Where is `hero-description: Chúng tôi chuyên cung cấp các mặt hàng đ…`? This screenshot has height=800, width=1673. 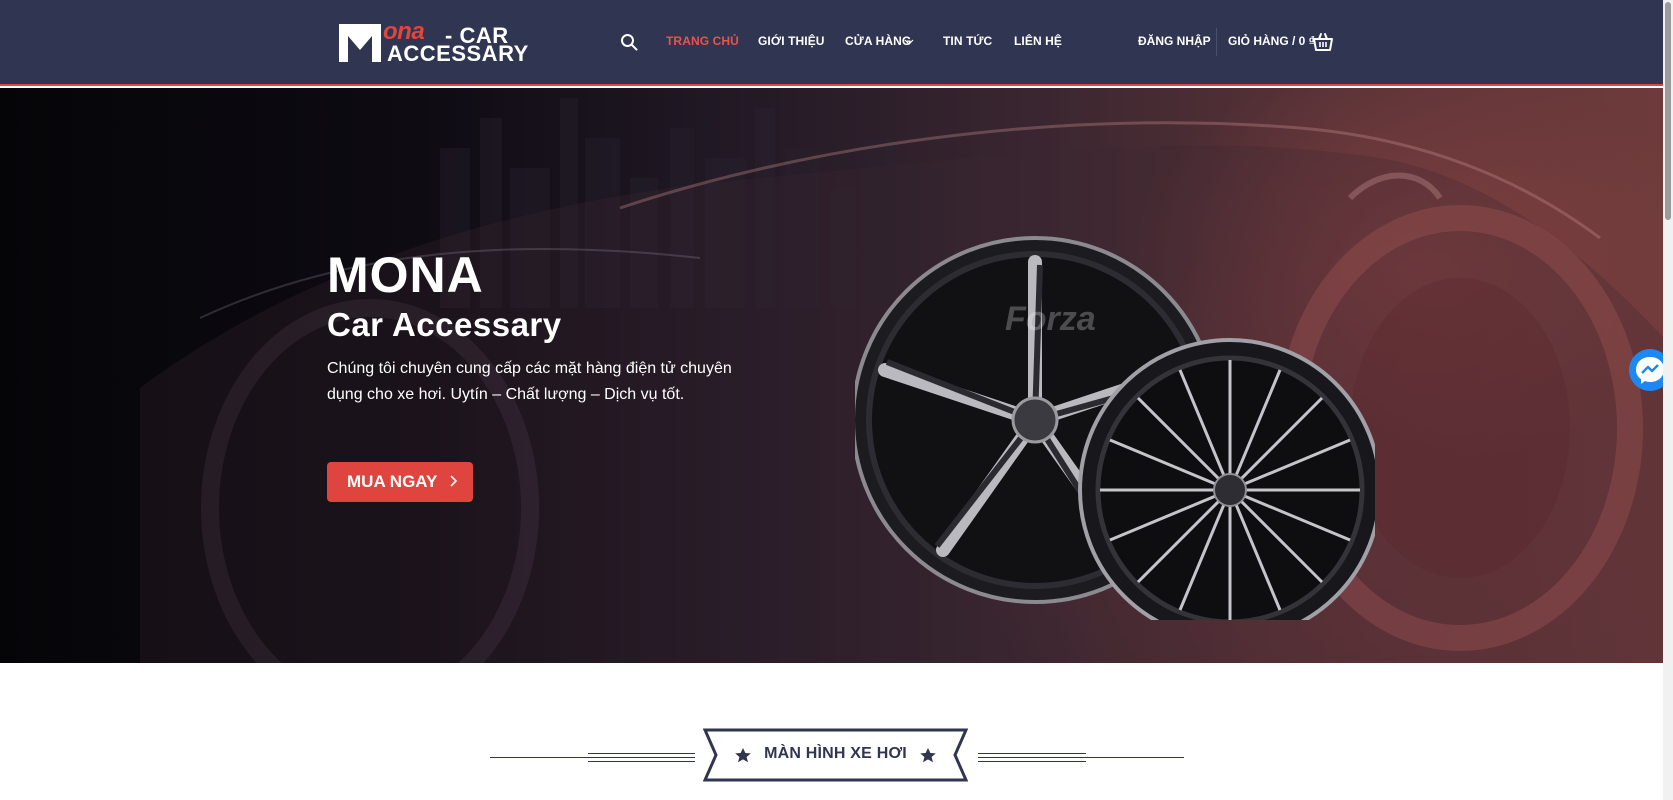
hero-description: Chúng tôi chuyên cung cấp các mặt hàng đ… is located at coordinates (529, 381).